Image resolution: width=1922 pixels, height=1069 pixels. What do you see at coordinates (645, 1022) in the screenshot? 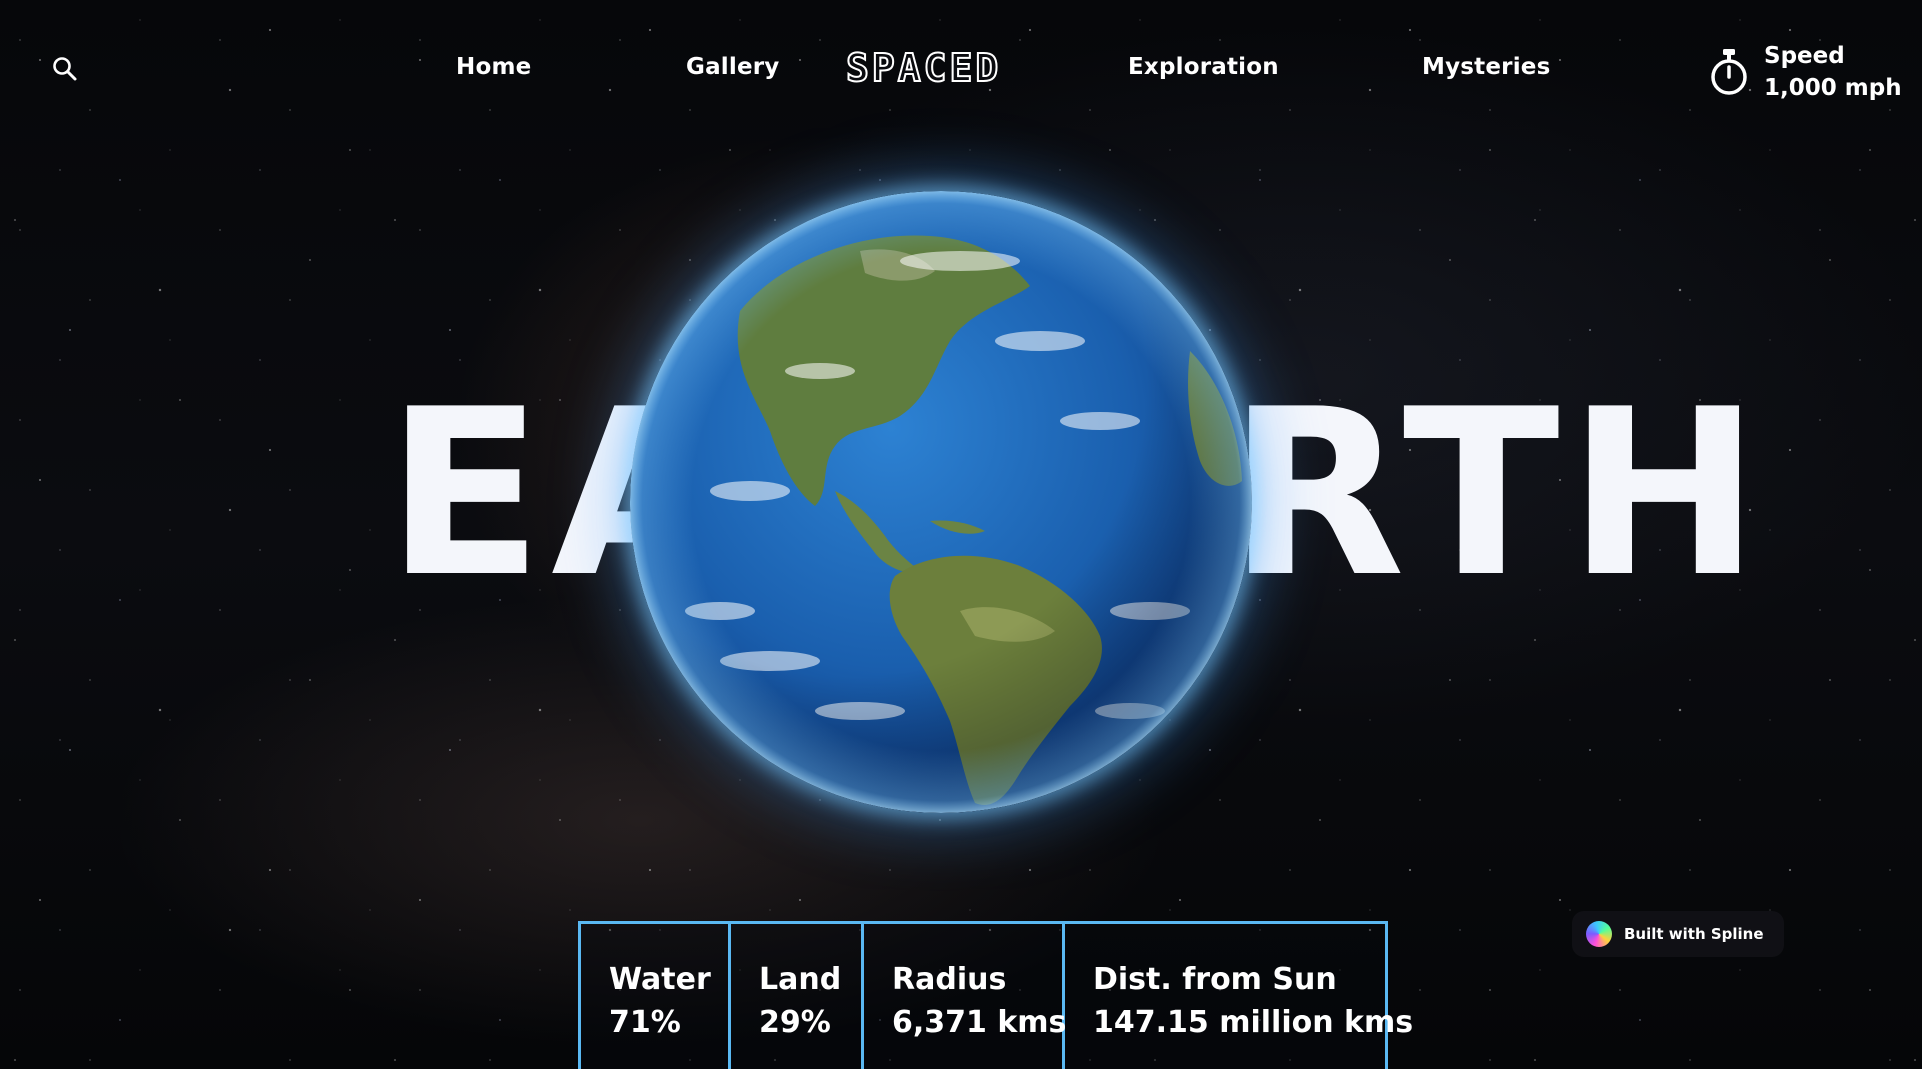
I see `stat-water-value: 71%` at bounding box center [645, 1022].